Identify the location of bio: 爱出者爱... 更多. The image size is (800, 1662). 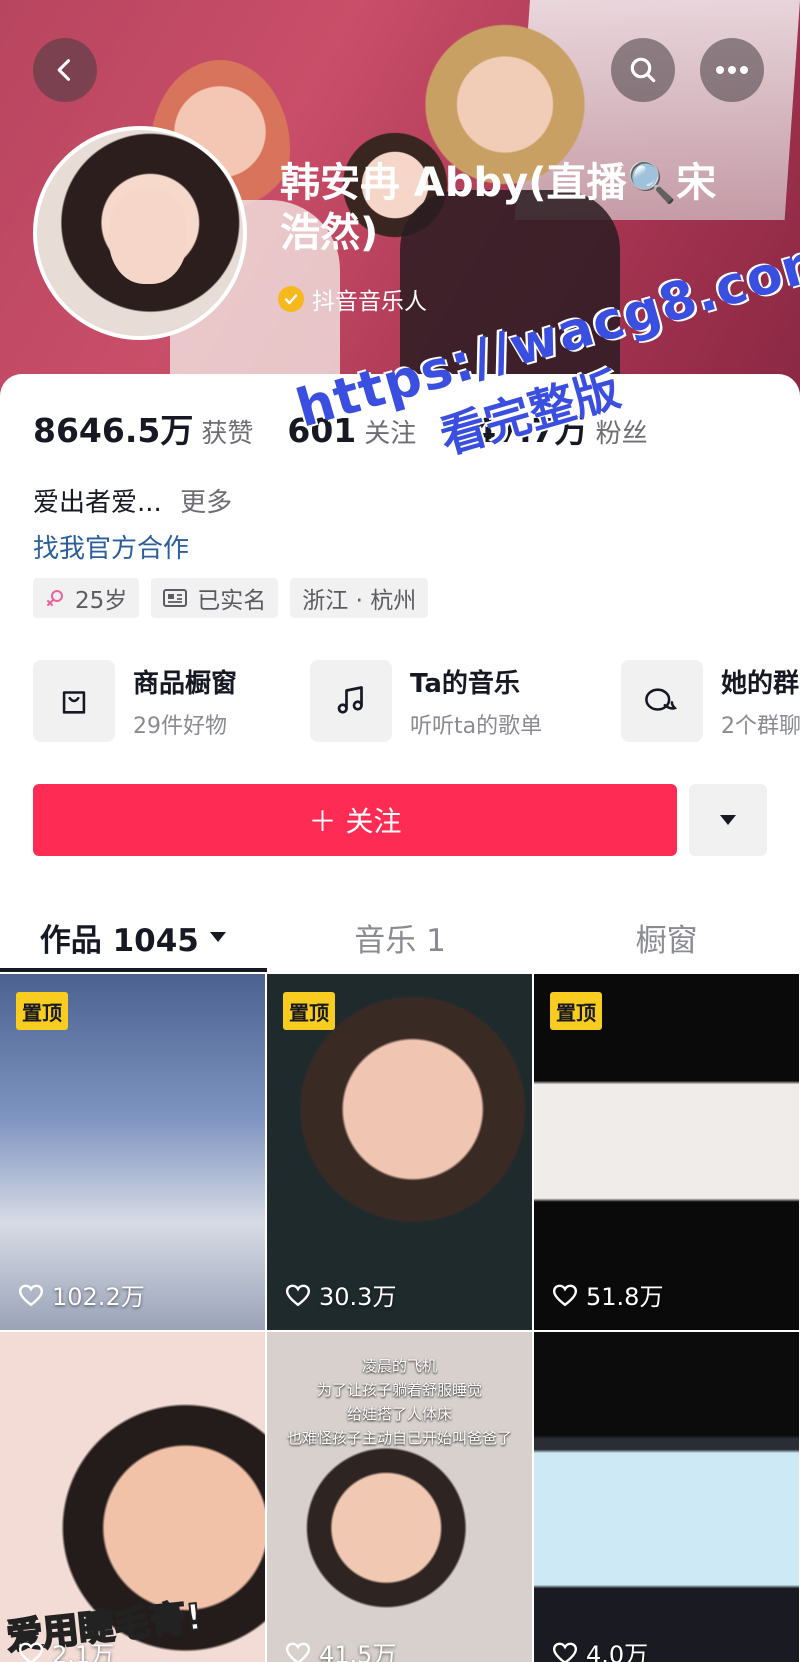
(132, 500).